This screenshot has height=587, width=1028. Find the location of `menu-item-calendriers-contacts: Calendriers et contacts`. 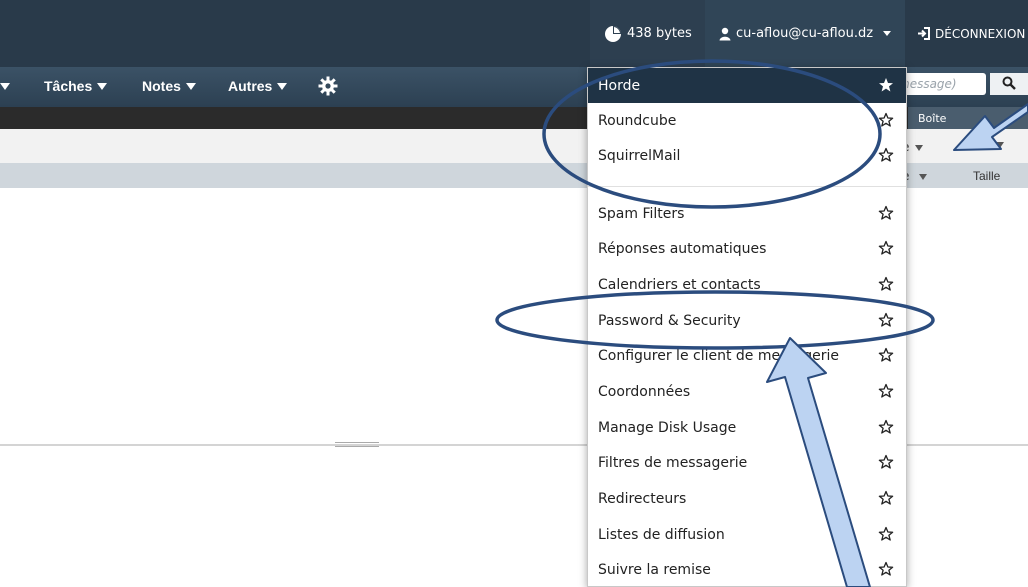

menu-item-calendriers-contacts: Calendriers et contacts is located at coordinates (747, 284).